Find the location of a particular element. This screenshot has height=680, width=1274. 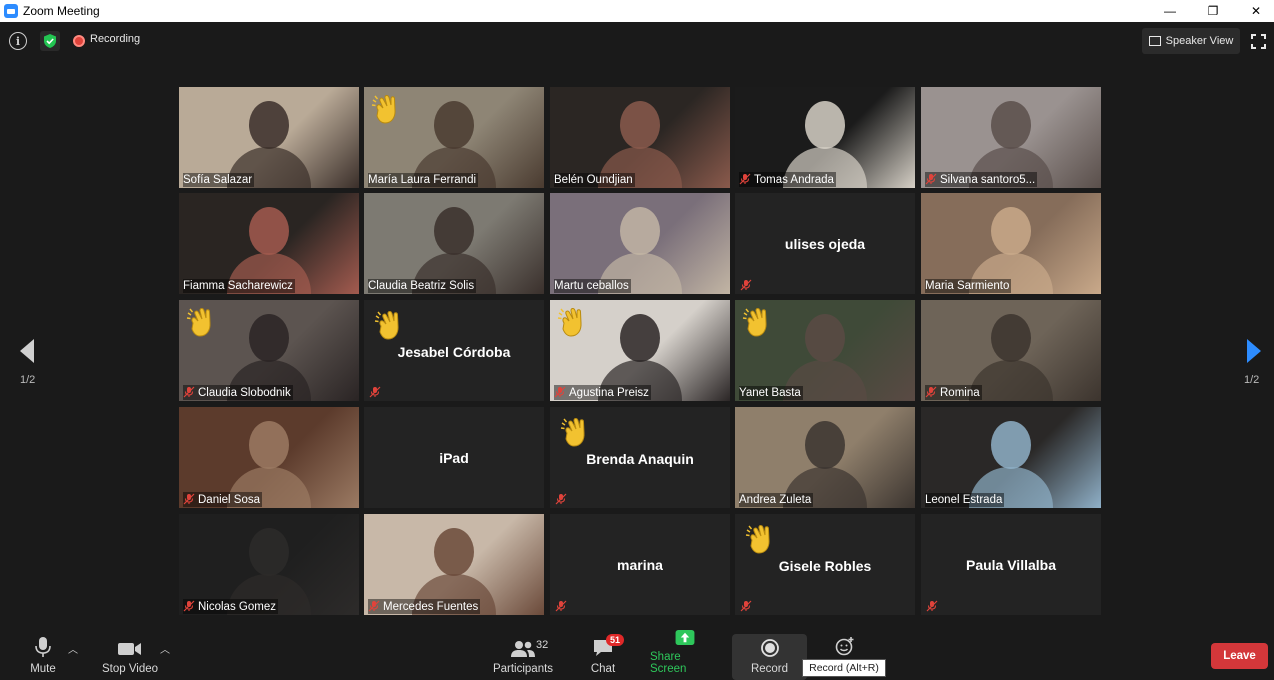

participant-tile: Paula Villalba is located at coordinates (1011, 564).